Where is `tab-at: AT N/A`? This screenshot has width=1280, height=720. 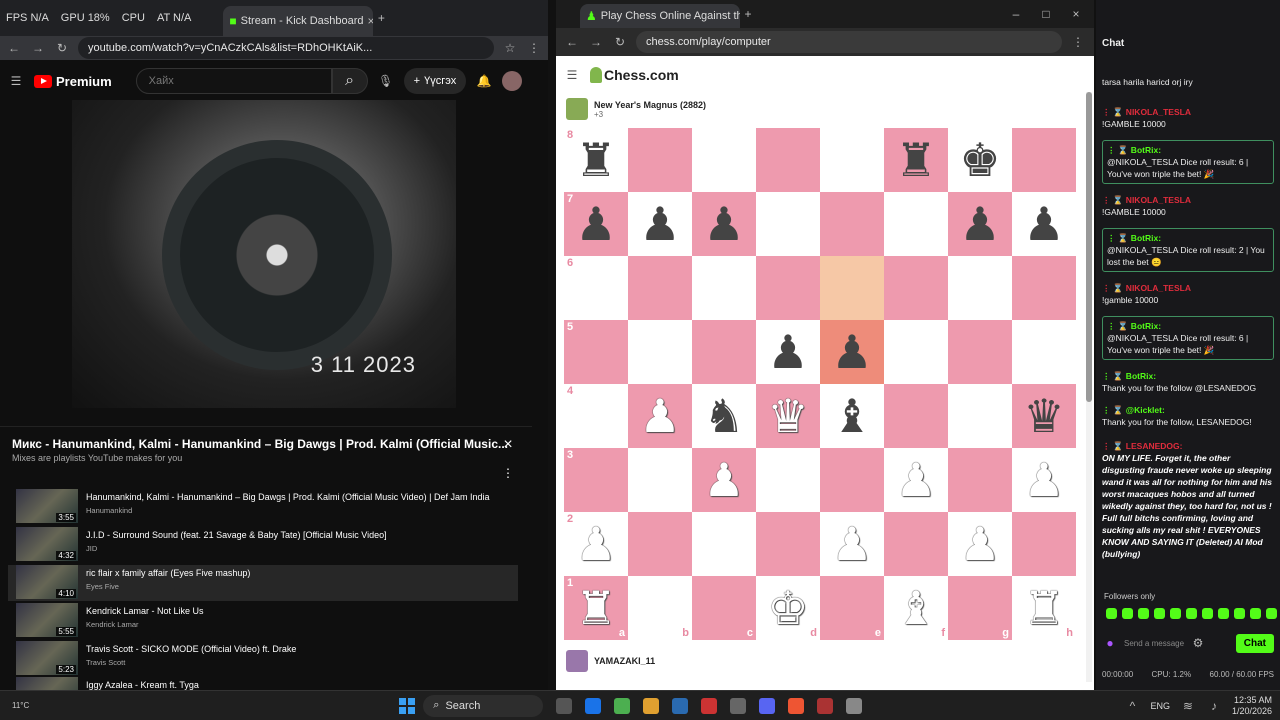 tab-at: AT N/A is located at coordinates (174, 18).